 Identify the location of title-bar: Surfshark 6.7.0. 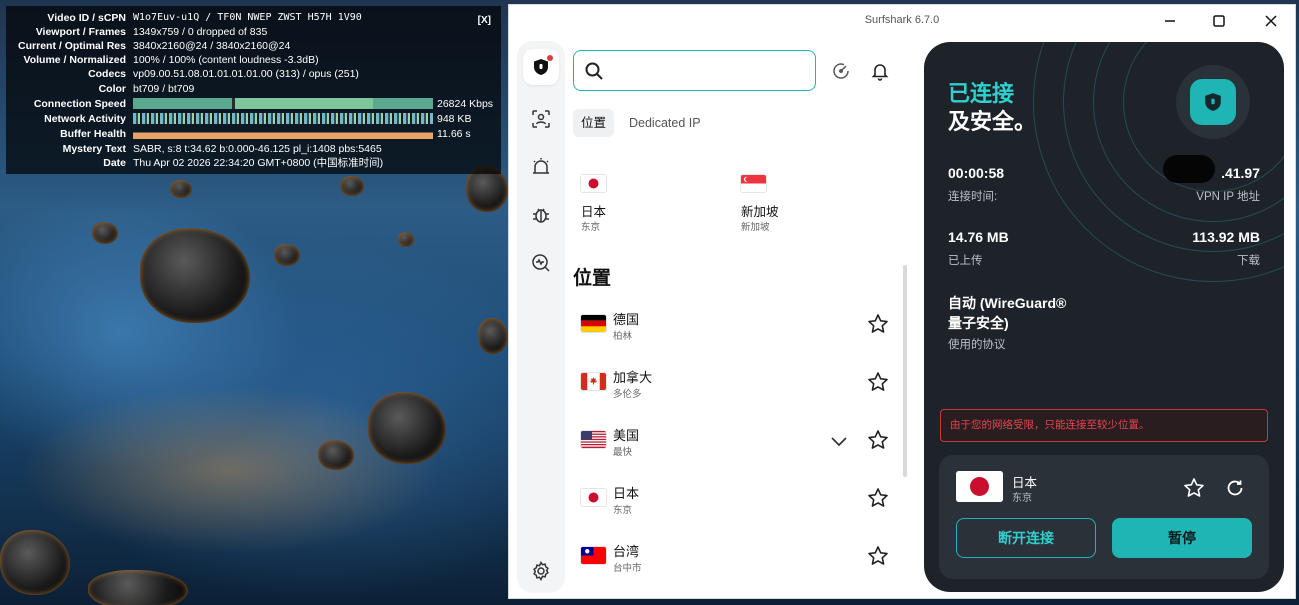
(902, 20).